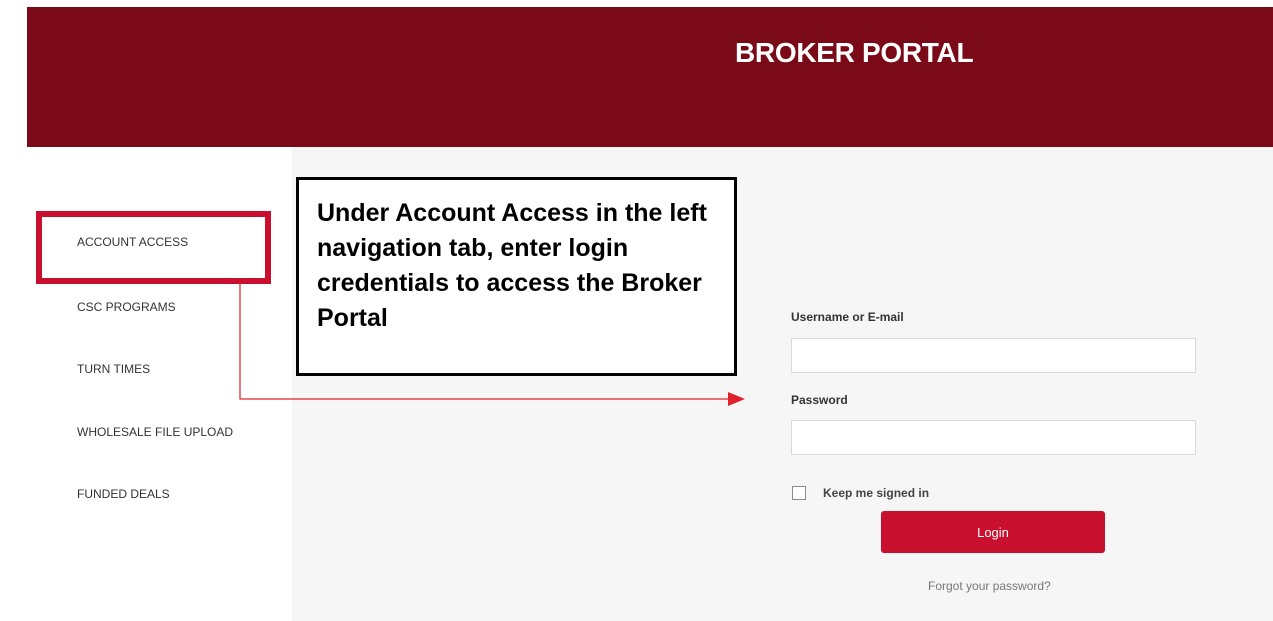  What do you see at coordinates (123, 494) in the screenshot?
I see `sidebar-item-funded-deals: FUNDED DEALS` at bounding box center [123, 494].